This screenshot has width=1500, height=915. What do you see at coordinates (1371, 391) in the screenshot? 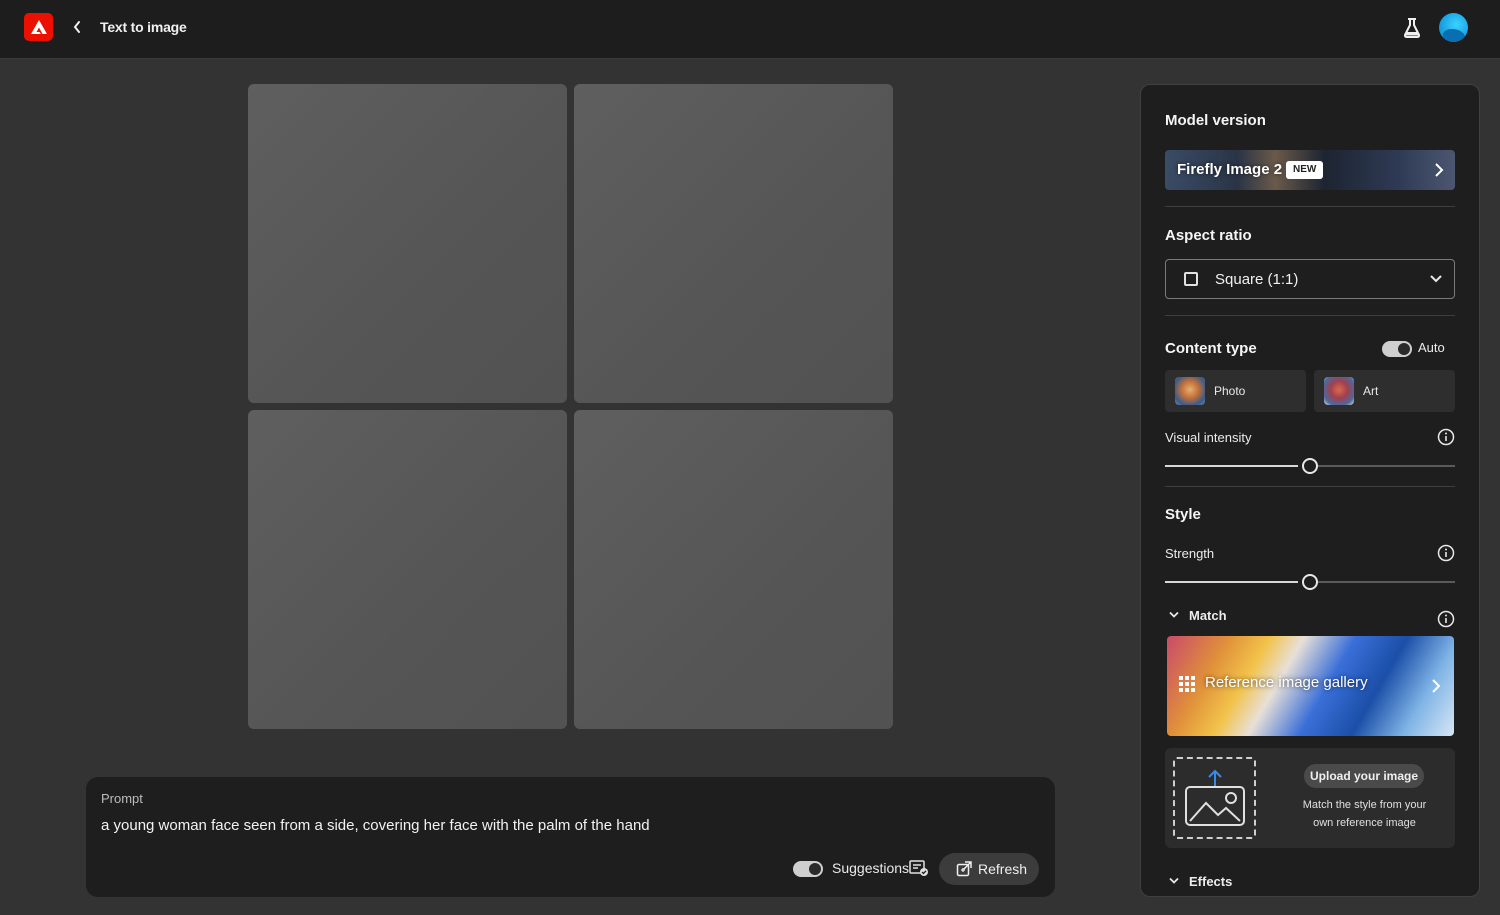
I see `art-label: Art` at bounding box center [1371, 391].